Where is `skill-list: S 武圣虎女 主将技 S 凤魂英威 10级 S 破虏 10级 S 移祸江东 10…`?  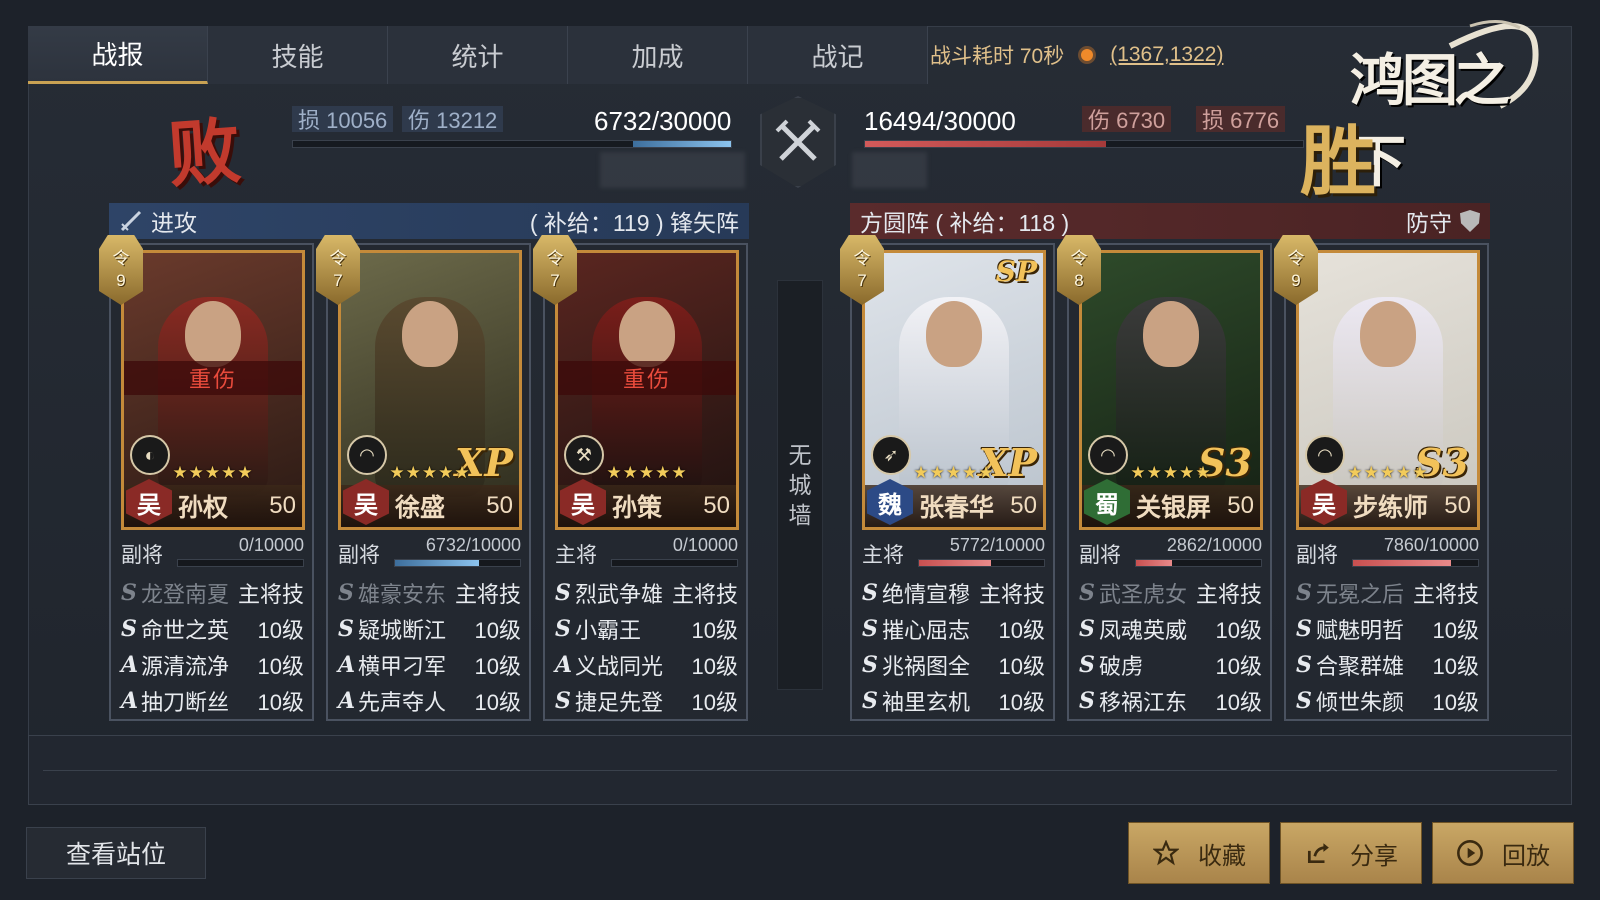
skill-list: S 武圣虎女 主将技 S 凤魂英威 10级 S 破虏 10级 S 移祸江东 10… is located at coordinates (1170, 647).